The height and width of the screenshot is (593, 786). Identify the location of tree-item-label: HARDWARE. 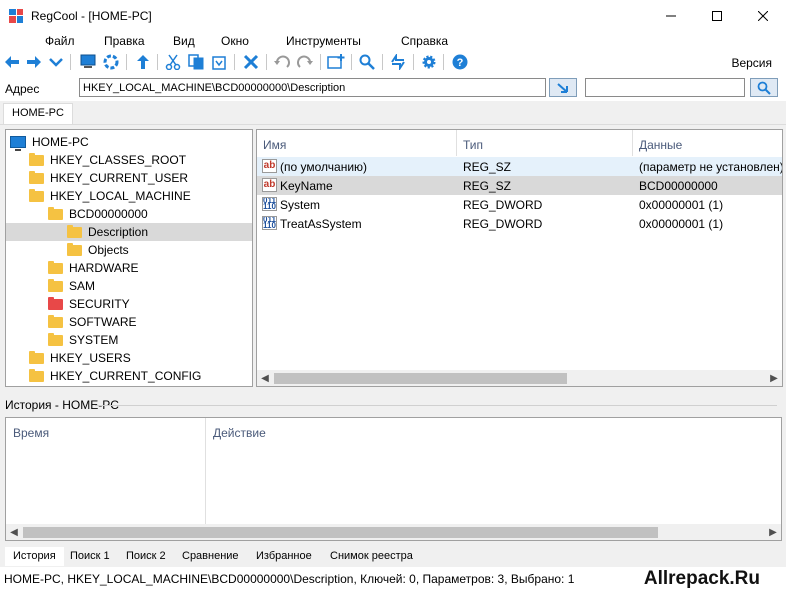
(104, 268).